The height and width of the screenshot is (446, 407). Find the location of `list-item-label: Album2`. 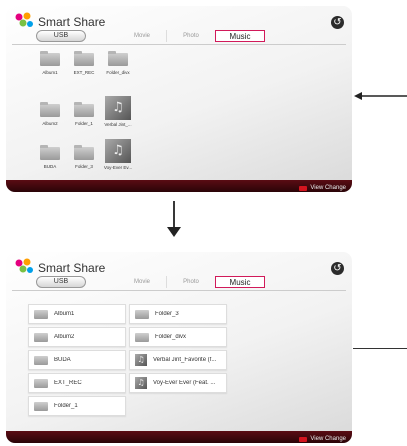

list-item-label: Album2 is located at coordinates (64, 337).